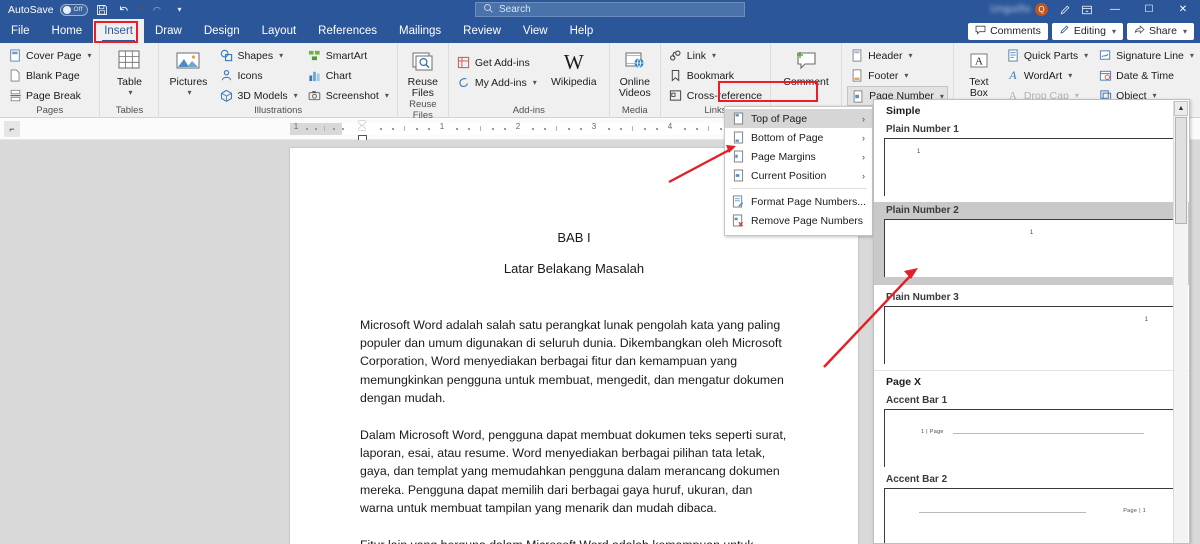 The width and height of the screenshot is (1200, 544). What do you see at coordinates (420, 31) in the screenshot?
I see `tab-mailings: Mailings` at bounding box center [420, 31].